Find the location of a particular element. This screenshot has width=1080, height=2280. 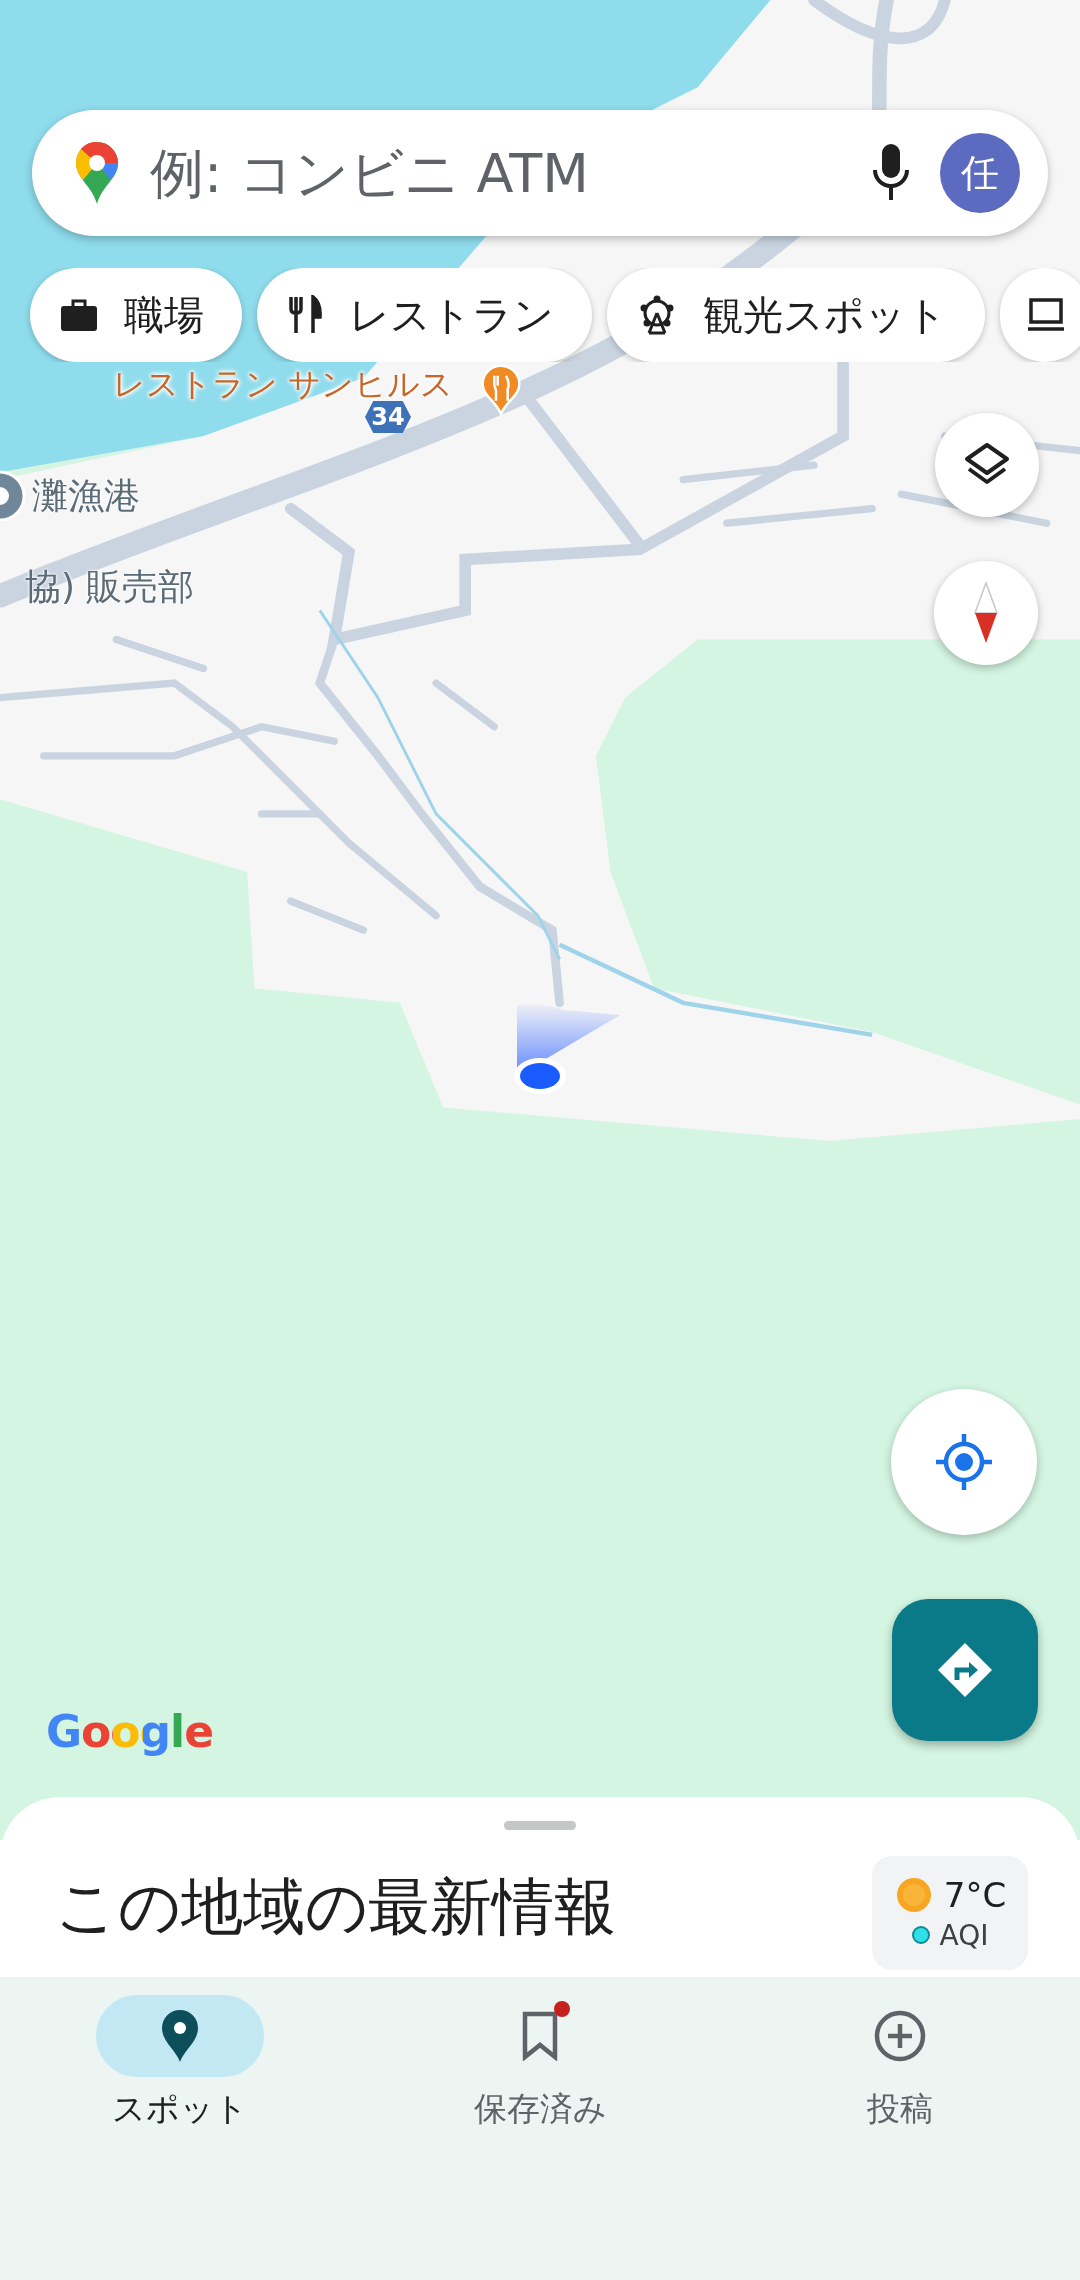

temperature: 7°C is located at coordinates (975, 1894).